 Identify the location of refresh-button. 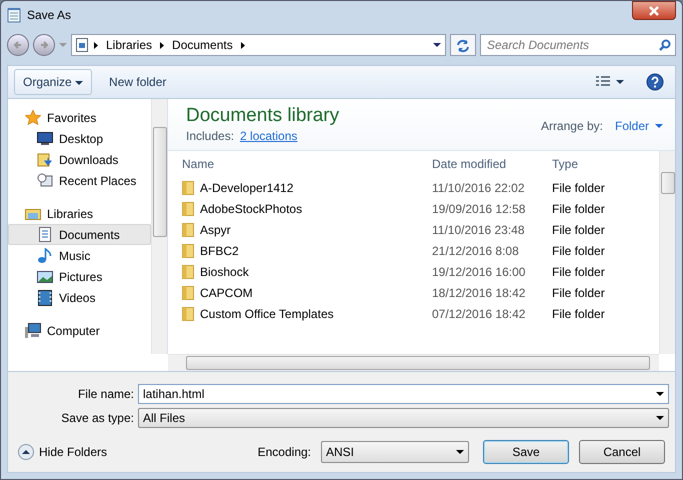
(463, 45).